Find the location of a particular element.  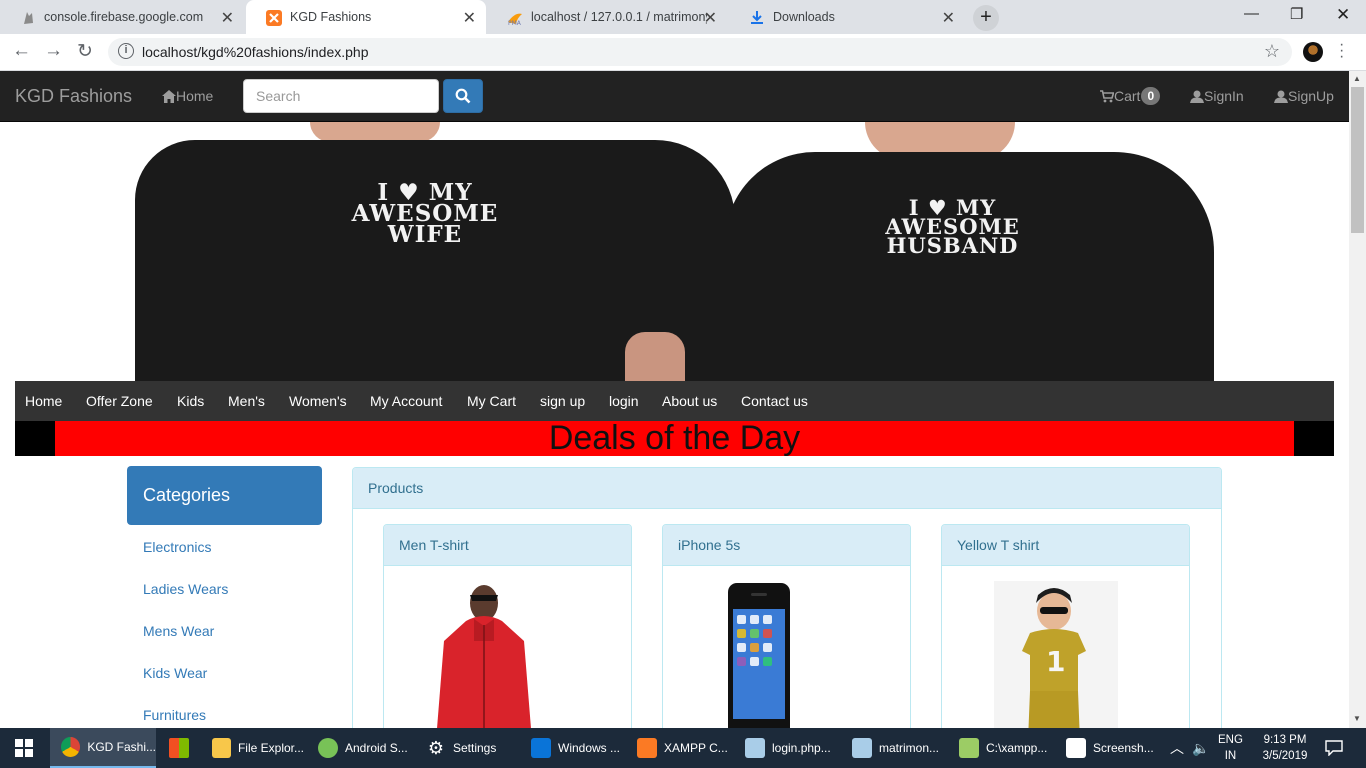

nav-cart-link: Cart 0 is located at coordinates (1130, 96).